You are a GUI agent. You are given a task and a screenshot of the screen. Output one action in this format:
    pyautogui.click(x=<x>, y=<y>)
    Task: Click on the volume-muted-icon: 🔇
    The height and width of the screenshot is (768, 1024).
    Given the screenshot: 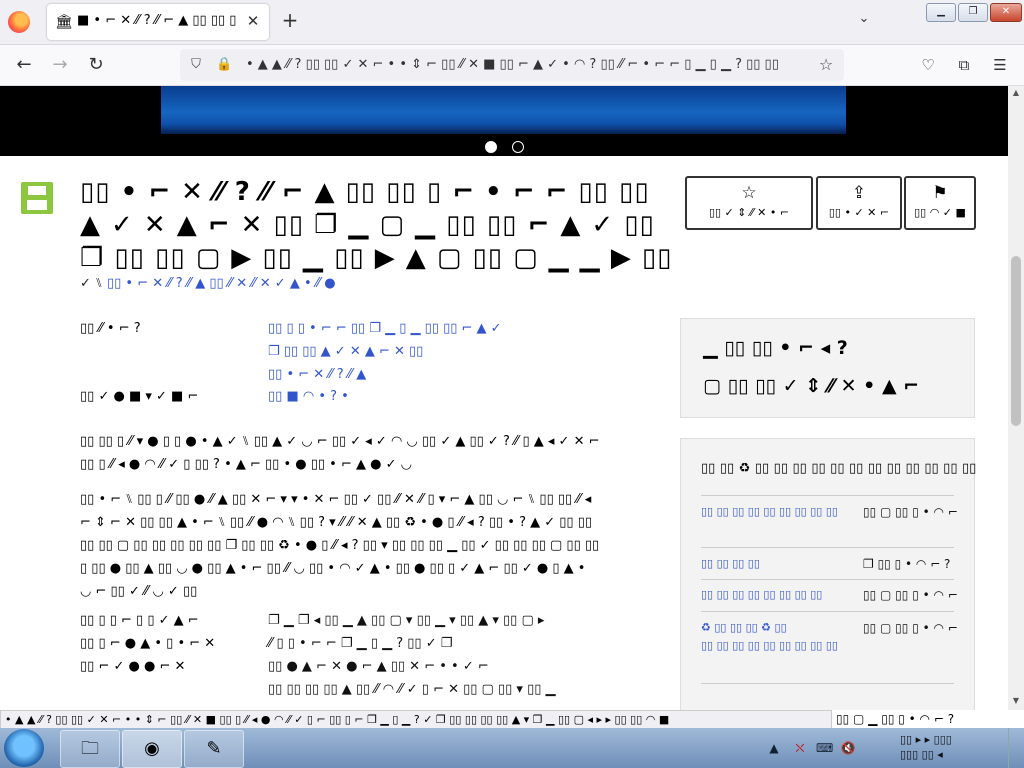 What is the action you would take?
    pyautogui.click(x=848, y=748)
    